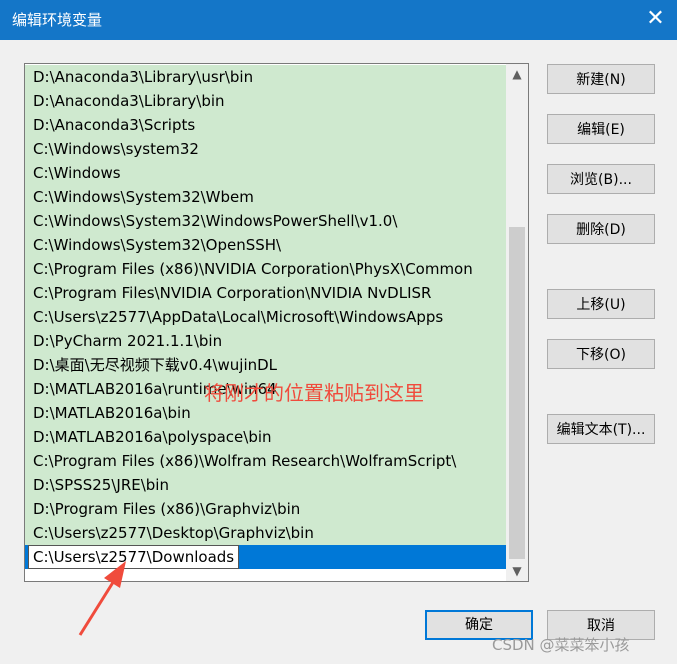  Describe the element at coordinates (102, 598) in the screenshot. I see `annotation-arrow-icon` at that location.